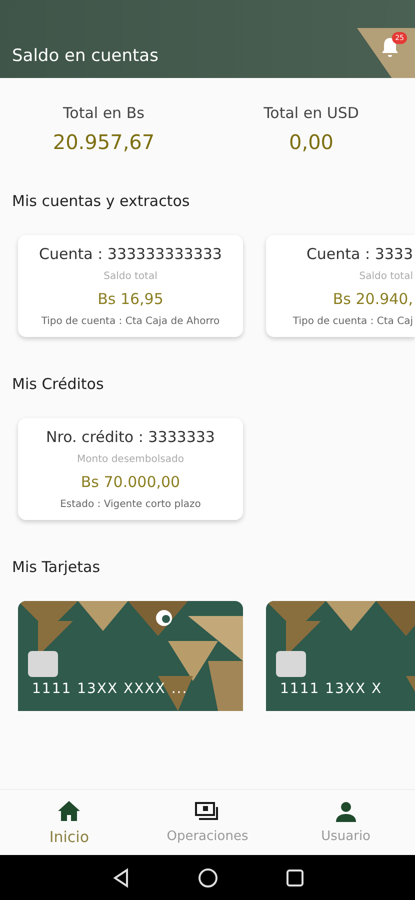  Describe the element at coordinates (130, 286) in the screenshot. I see `account-card: Cuenta : 333333333333 Saldo total Bs 16,95 Tipo de cuenta : Cta Caja de Ahorro` at that location.